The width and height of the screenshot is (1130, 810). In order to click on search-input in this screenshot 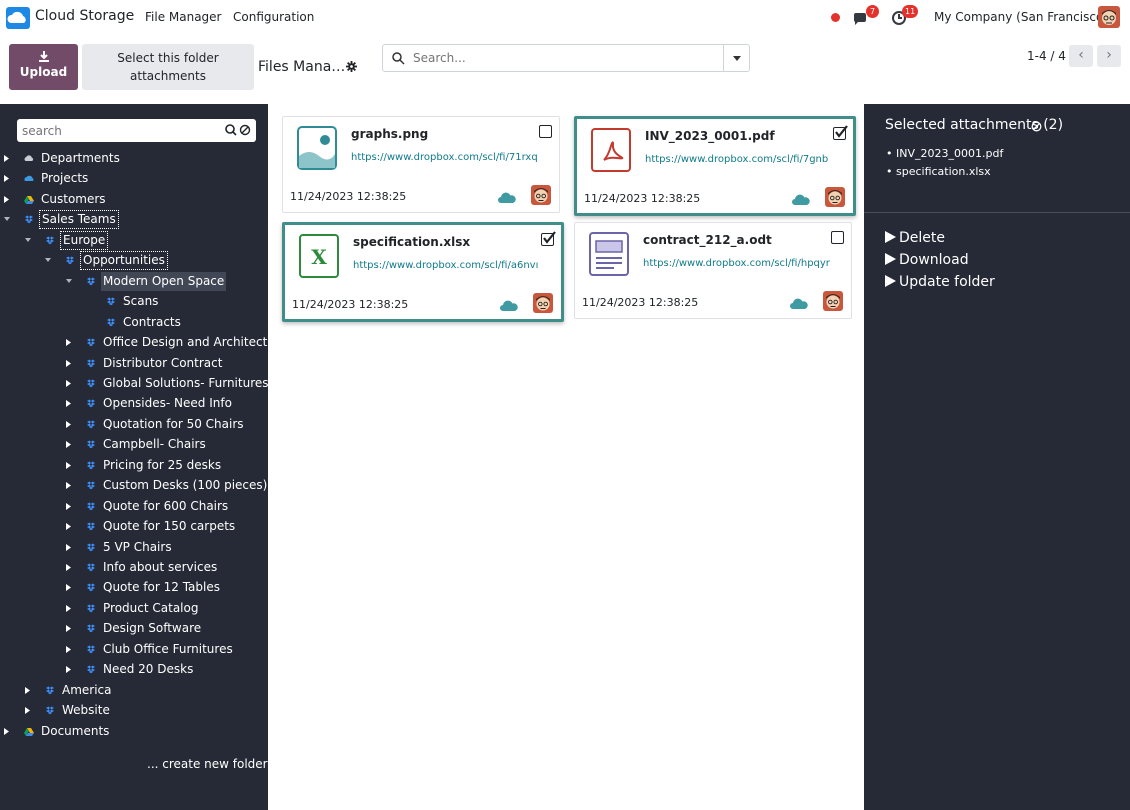, I will do `click(561, 58)`.